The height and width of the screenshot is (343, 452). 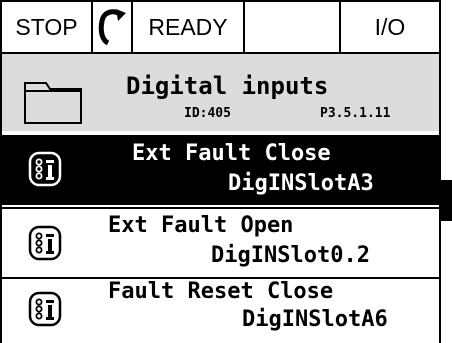 What do you see at coordinates (227, 86) in the screenshot?
I see `page-title: Digital inputs` at bounding box center [227, 86].